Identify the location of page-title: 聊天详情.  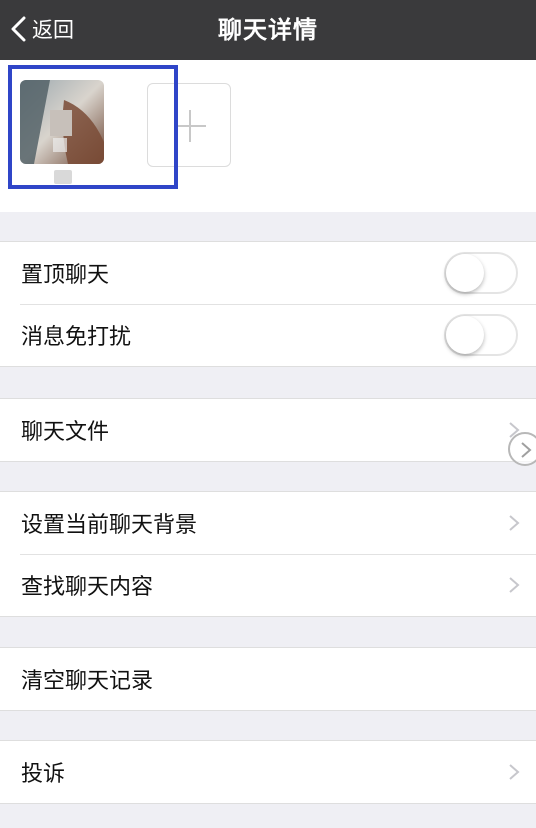
(268, 30).